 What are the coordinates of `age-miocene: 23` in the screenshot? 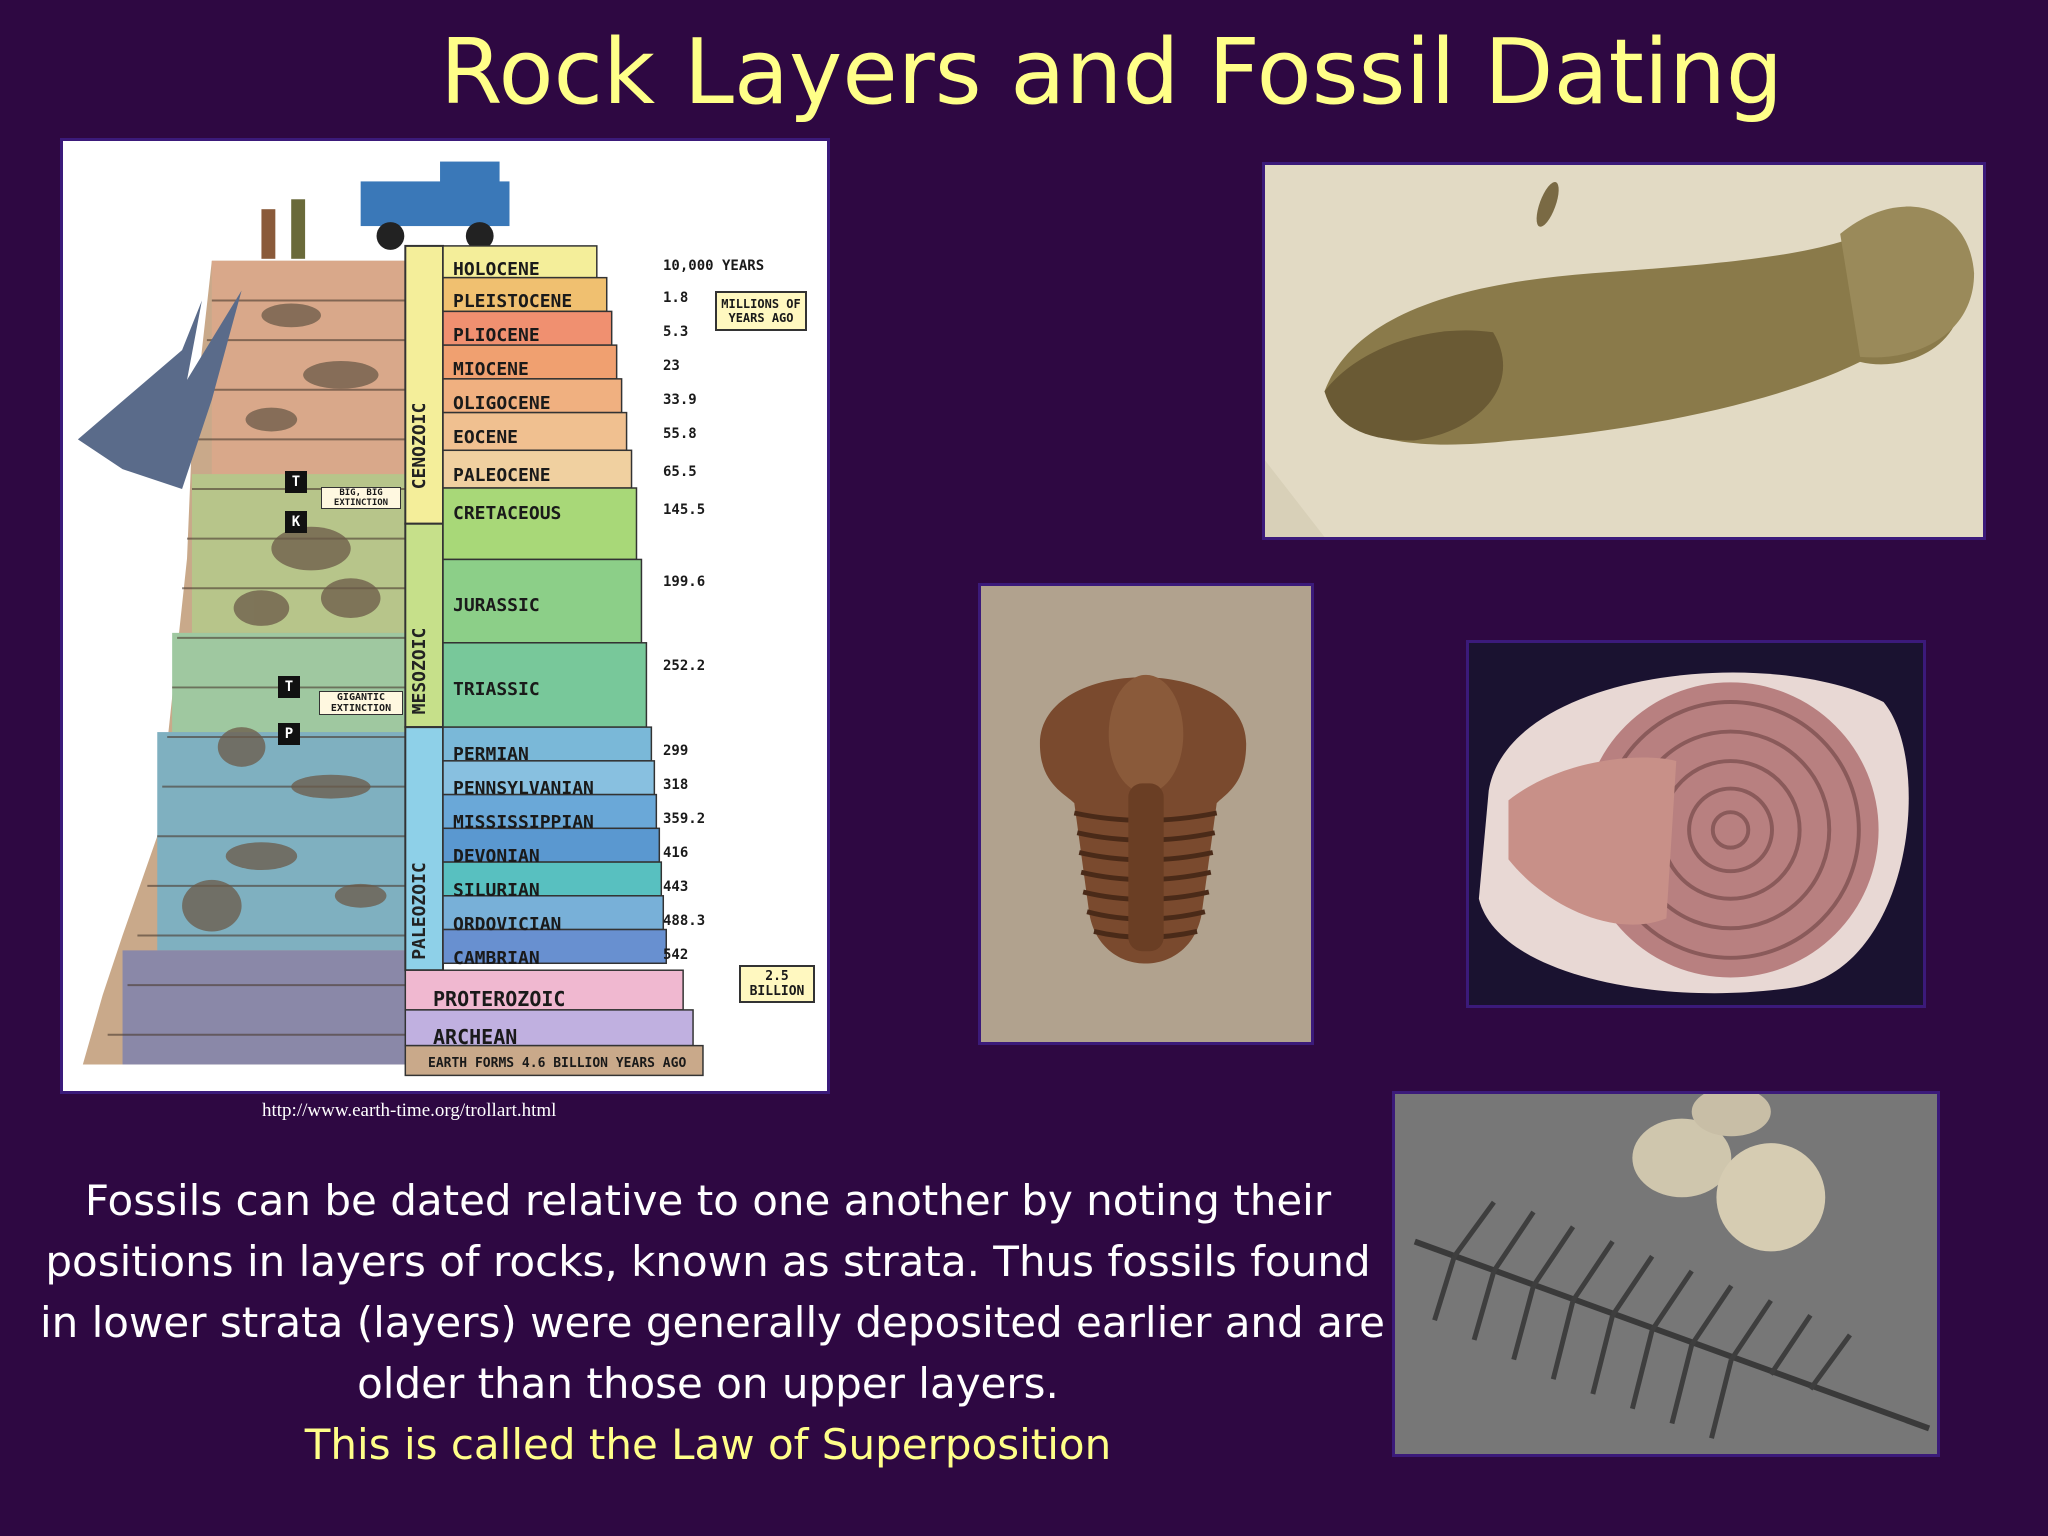 It's located at (671, 366).